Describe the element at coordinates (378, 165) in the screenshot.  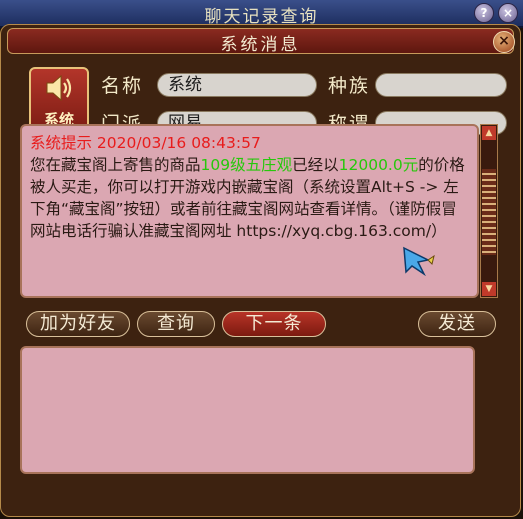
I see `message-price: 12000.0元` at that location.